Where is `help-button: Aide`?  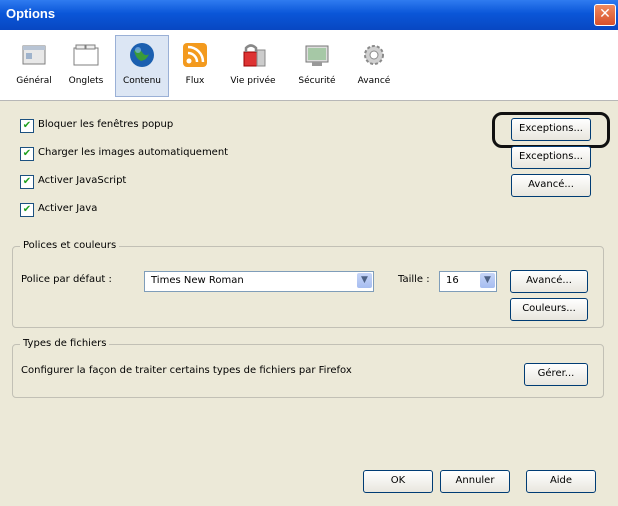
help-button: Aide is located at coordinates (561, 481).